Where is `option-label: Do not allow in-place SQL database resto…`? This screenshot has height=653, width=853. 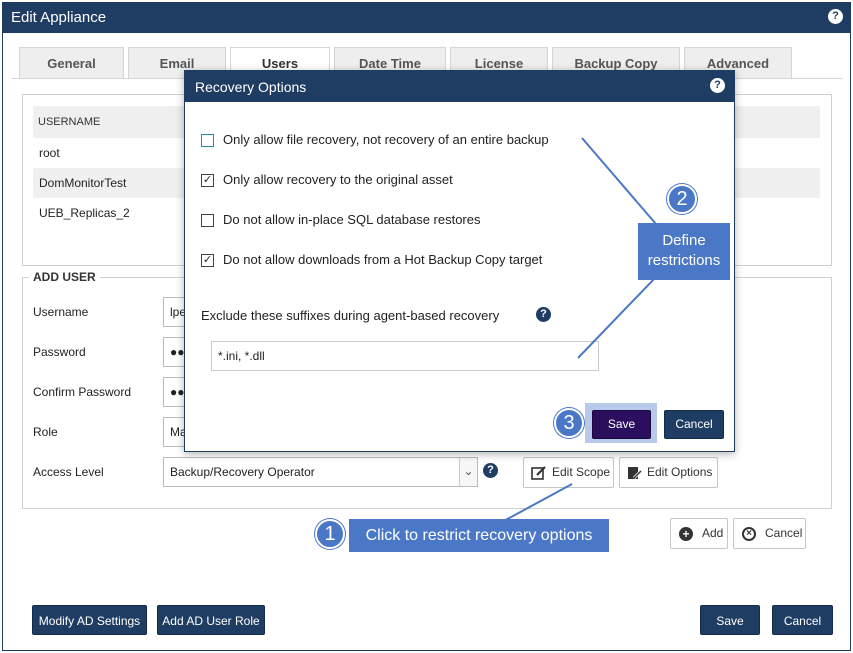
option-label: Do not allow in-place SQL database resto… is located at coordinates (352, 219).